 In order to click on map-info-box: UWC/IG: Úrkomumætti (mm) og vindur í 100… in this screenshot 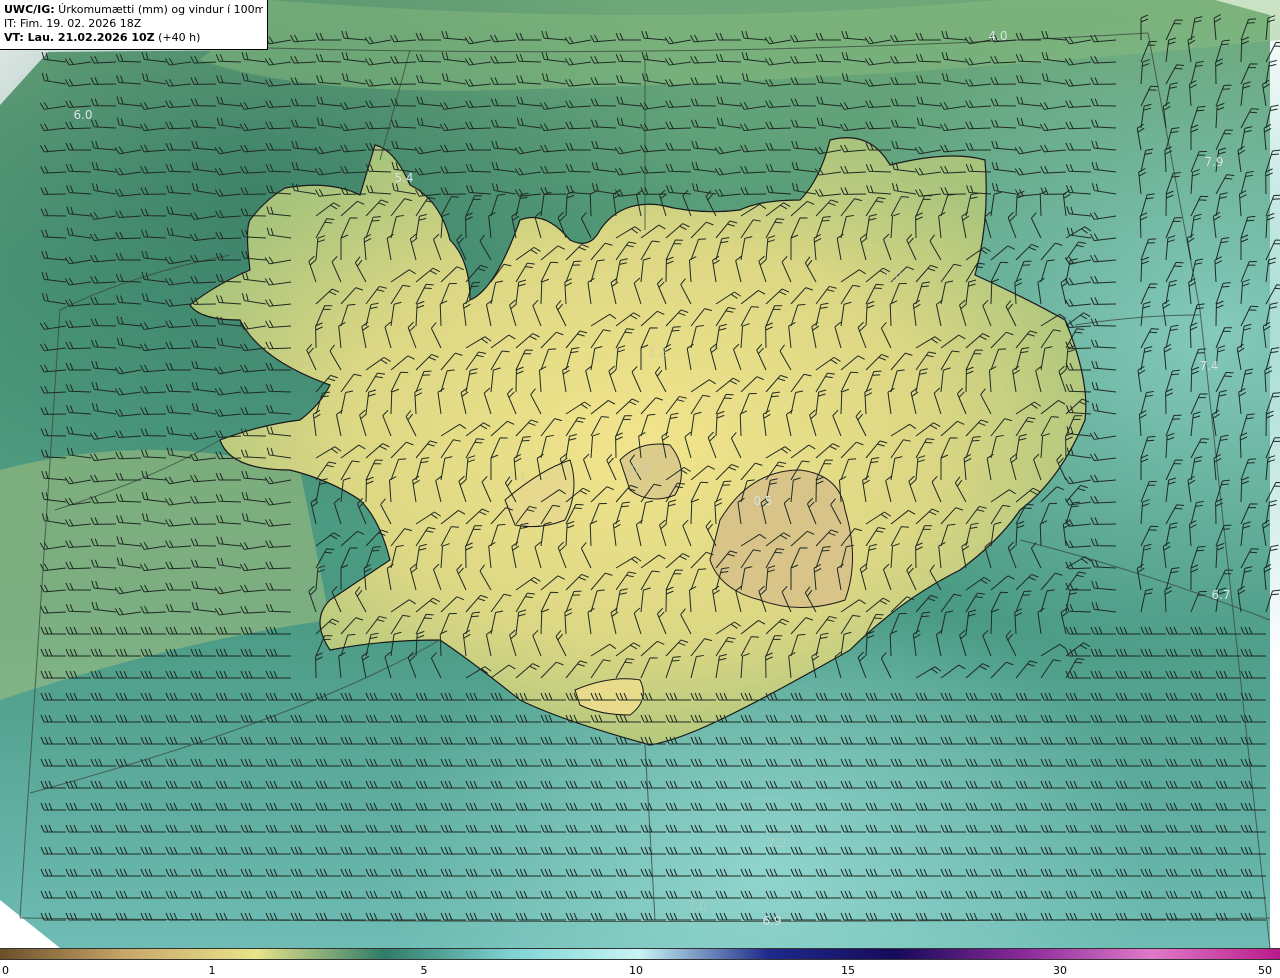, I will do `click(134, 25)`.